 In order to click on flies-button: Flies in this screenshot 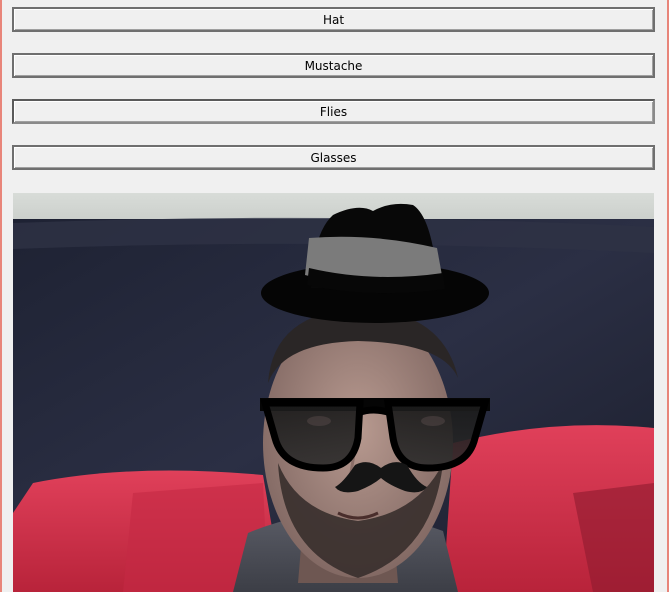, I will do `click(333, 111)`.